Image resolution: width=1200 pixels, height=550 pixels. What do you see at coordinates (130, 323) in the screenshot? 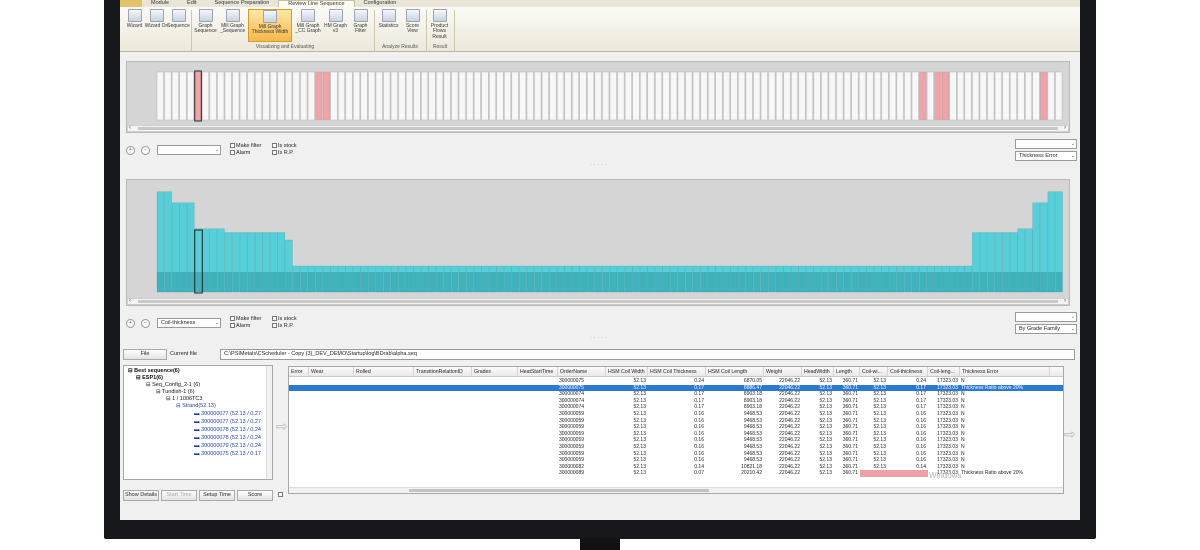
I see `zoom-in-icon: +` at bounding box center [130, 323].